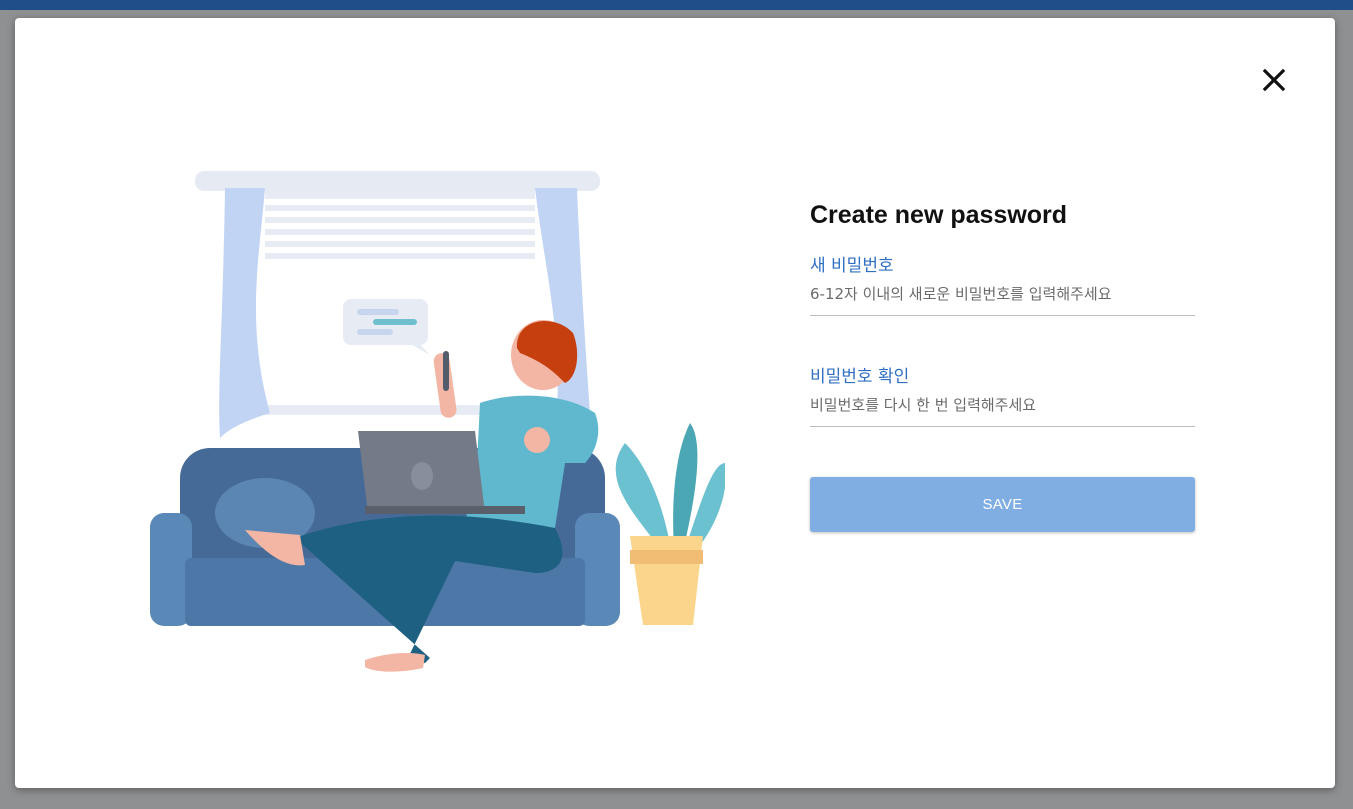  Describe the element at coordinates (1002, 504) in the screenshot. I see `save-button: SAVE` at that location.